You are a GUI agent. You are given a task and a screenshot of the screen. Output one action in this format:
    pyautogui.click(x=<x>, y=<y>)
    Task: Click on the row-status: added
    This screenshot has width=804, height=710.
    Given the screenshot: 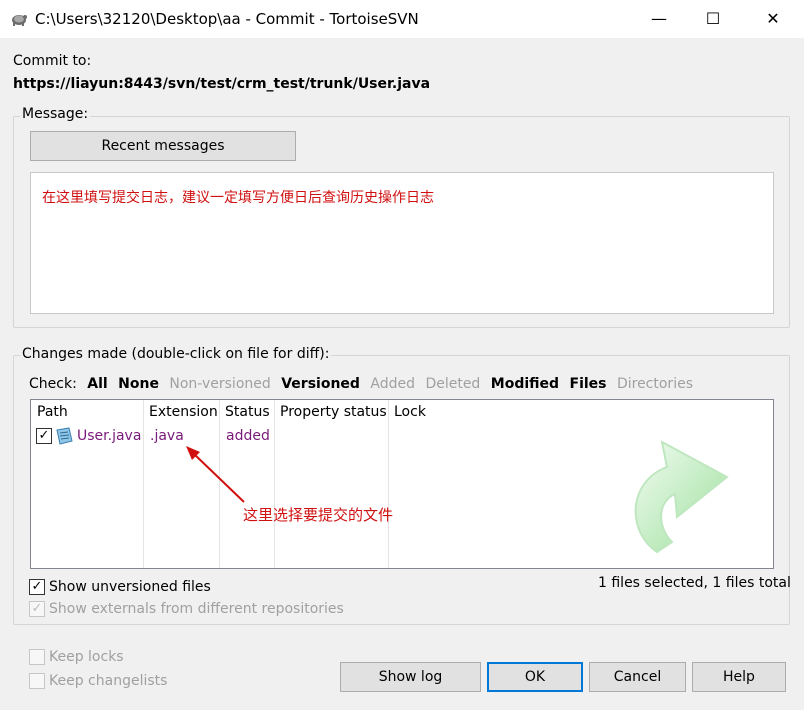 What is the action you would take?
    pyautogui.click(x=248, y=436)
    